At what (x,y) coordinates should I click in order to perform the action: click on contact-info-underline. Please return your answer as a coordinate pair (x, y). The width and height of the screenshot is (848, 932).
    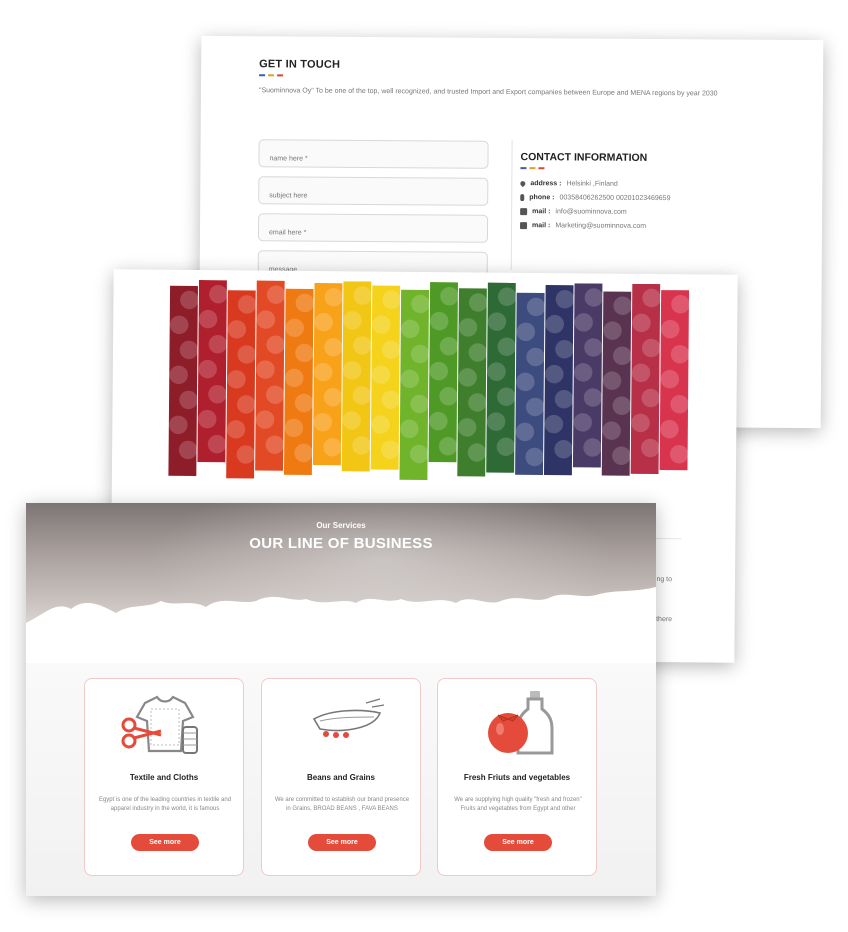
    Looking at the image, I should click on (532, 168).